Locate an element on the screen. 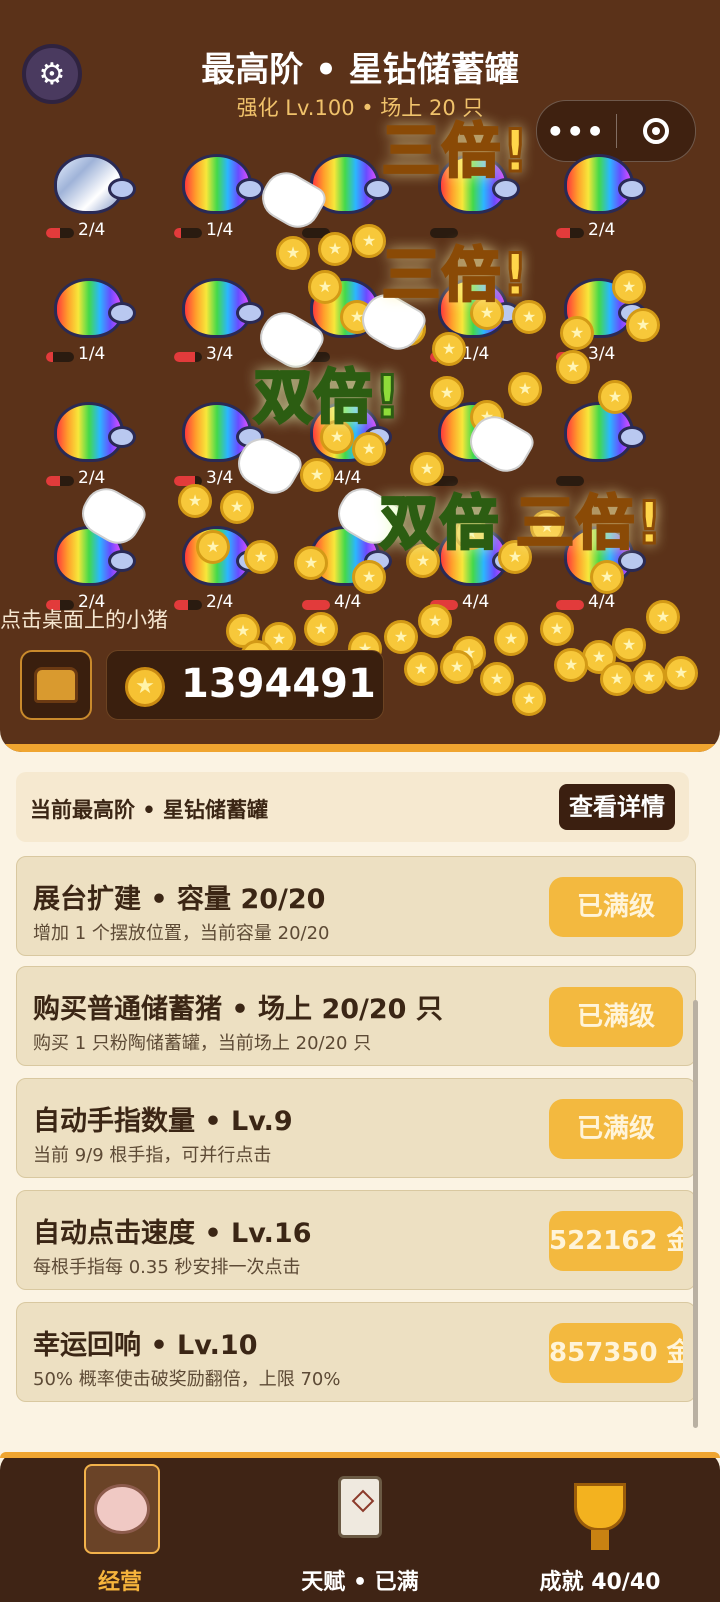 This screenshot has width=720, height=1602. triple-bonus-text: 三倍! is located at coordinates (455, 275).